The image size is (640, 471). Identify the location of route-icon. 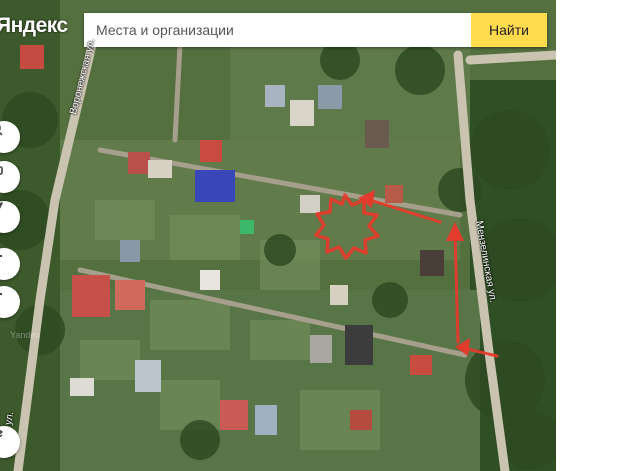
(1, 170).